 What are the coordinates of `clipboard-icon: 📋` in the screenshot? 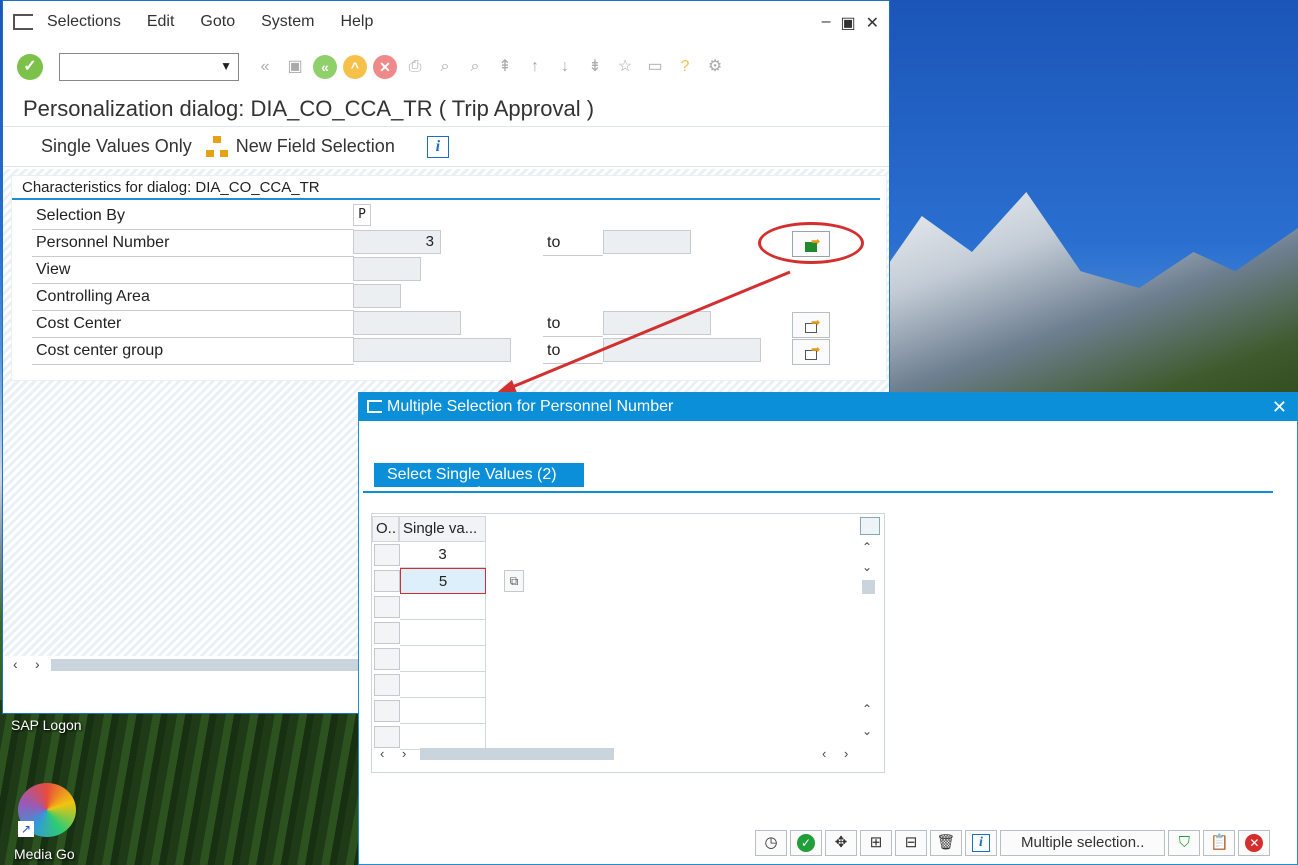 It's located at (1219, 842).